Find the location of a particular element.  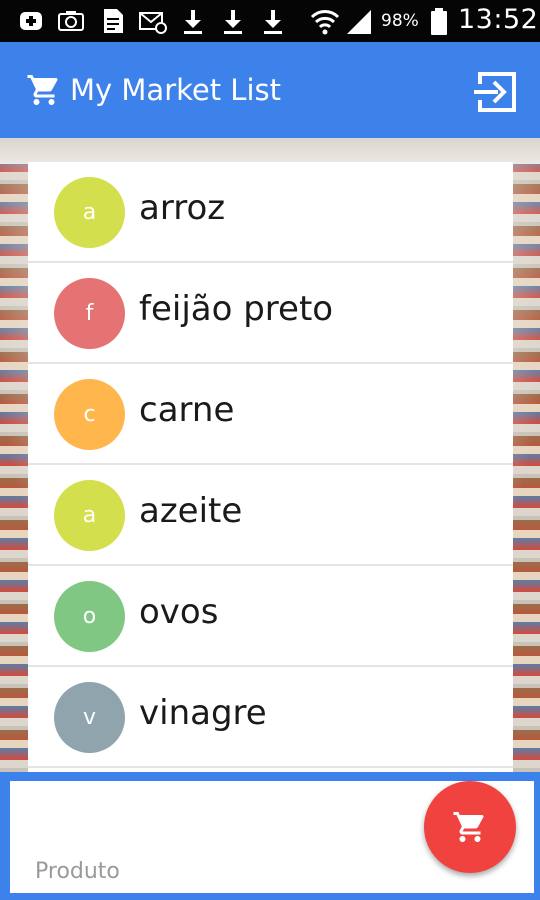

list-item: f feijão preto is located at coordinates (270, 313).